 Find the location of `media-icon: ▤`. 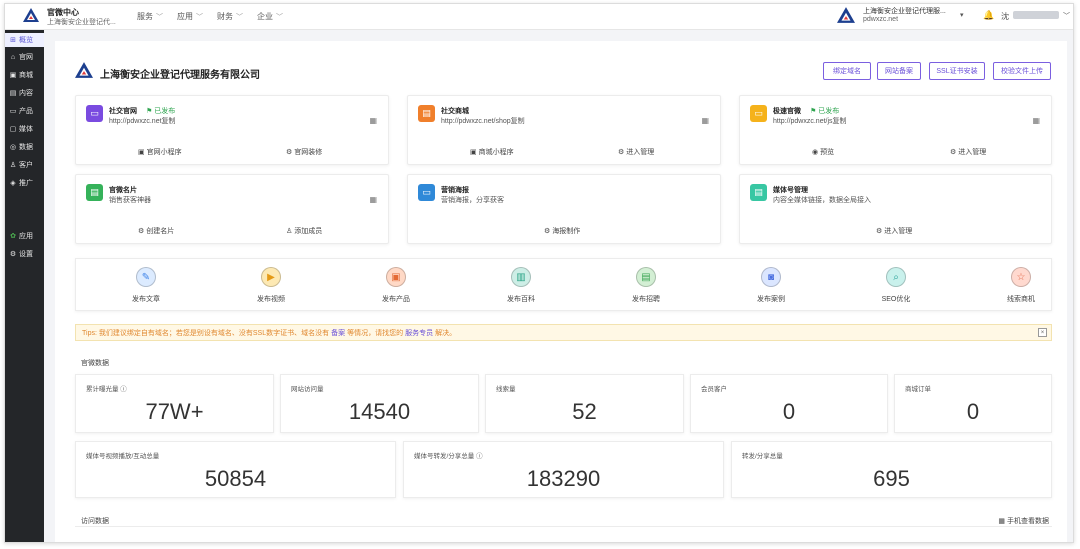

media-icon: ▤ is located at coordinates (758, 192).